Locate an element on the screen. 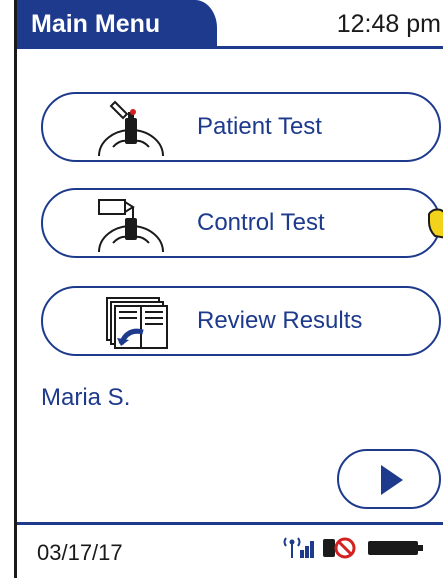 Image resolution: width=443 pixels, height=578 pixels. control-test-button: Control Test is located at coordinates (241, 223).